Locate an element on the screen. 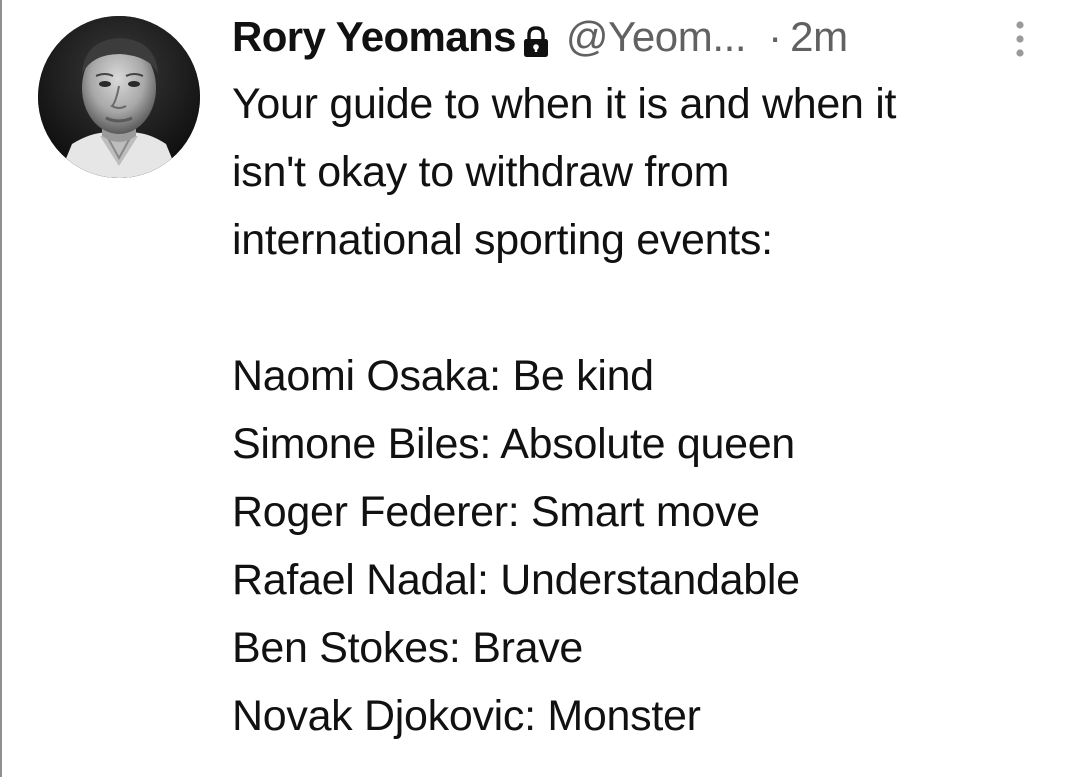 This screenshot has height=777, width=1080. avatar-photo is located at coordinates (119, 97).